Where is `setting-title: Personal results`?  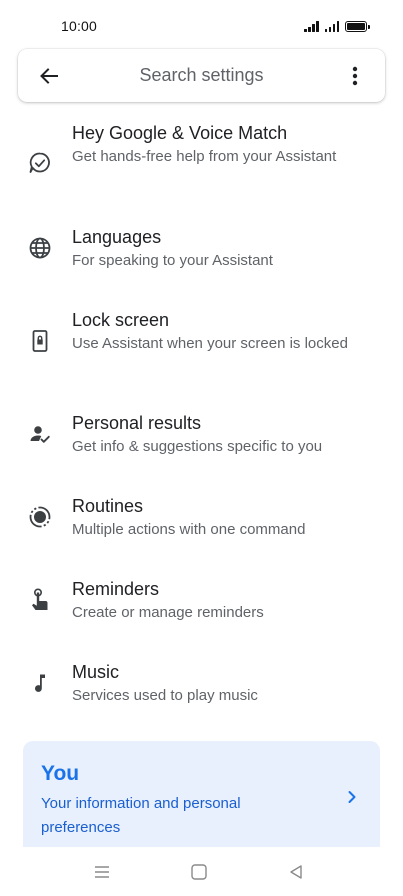
setting-title: Personal results is located at coordinates (137, 423).